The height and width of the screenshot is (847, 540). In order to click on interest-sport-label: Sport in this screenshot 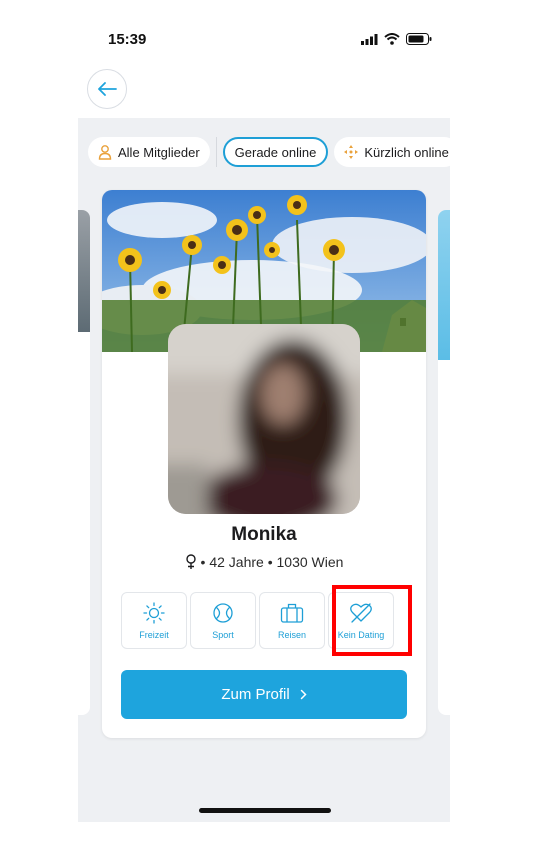, I will do `click(223, 634)`.